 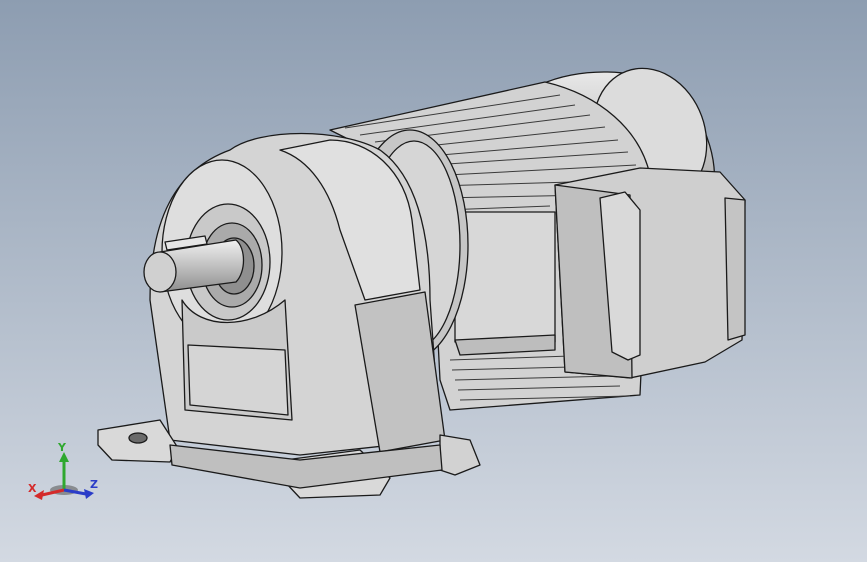 What do you see at coordinates (505, 277) in the screenshot?
I see `motor-flat-band` at bounding box center [505, 277].